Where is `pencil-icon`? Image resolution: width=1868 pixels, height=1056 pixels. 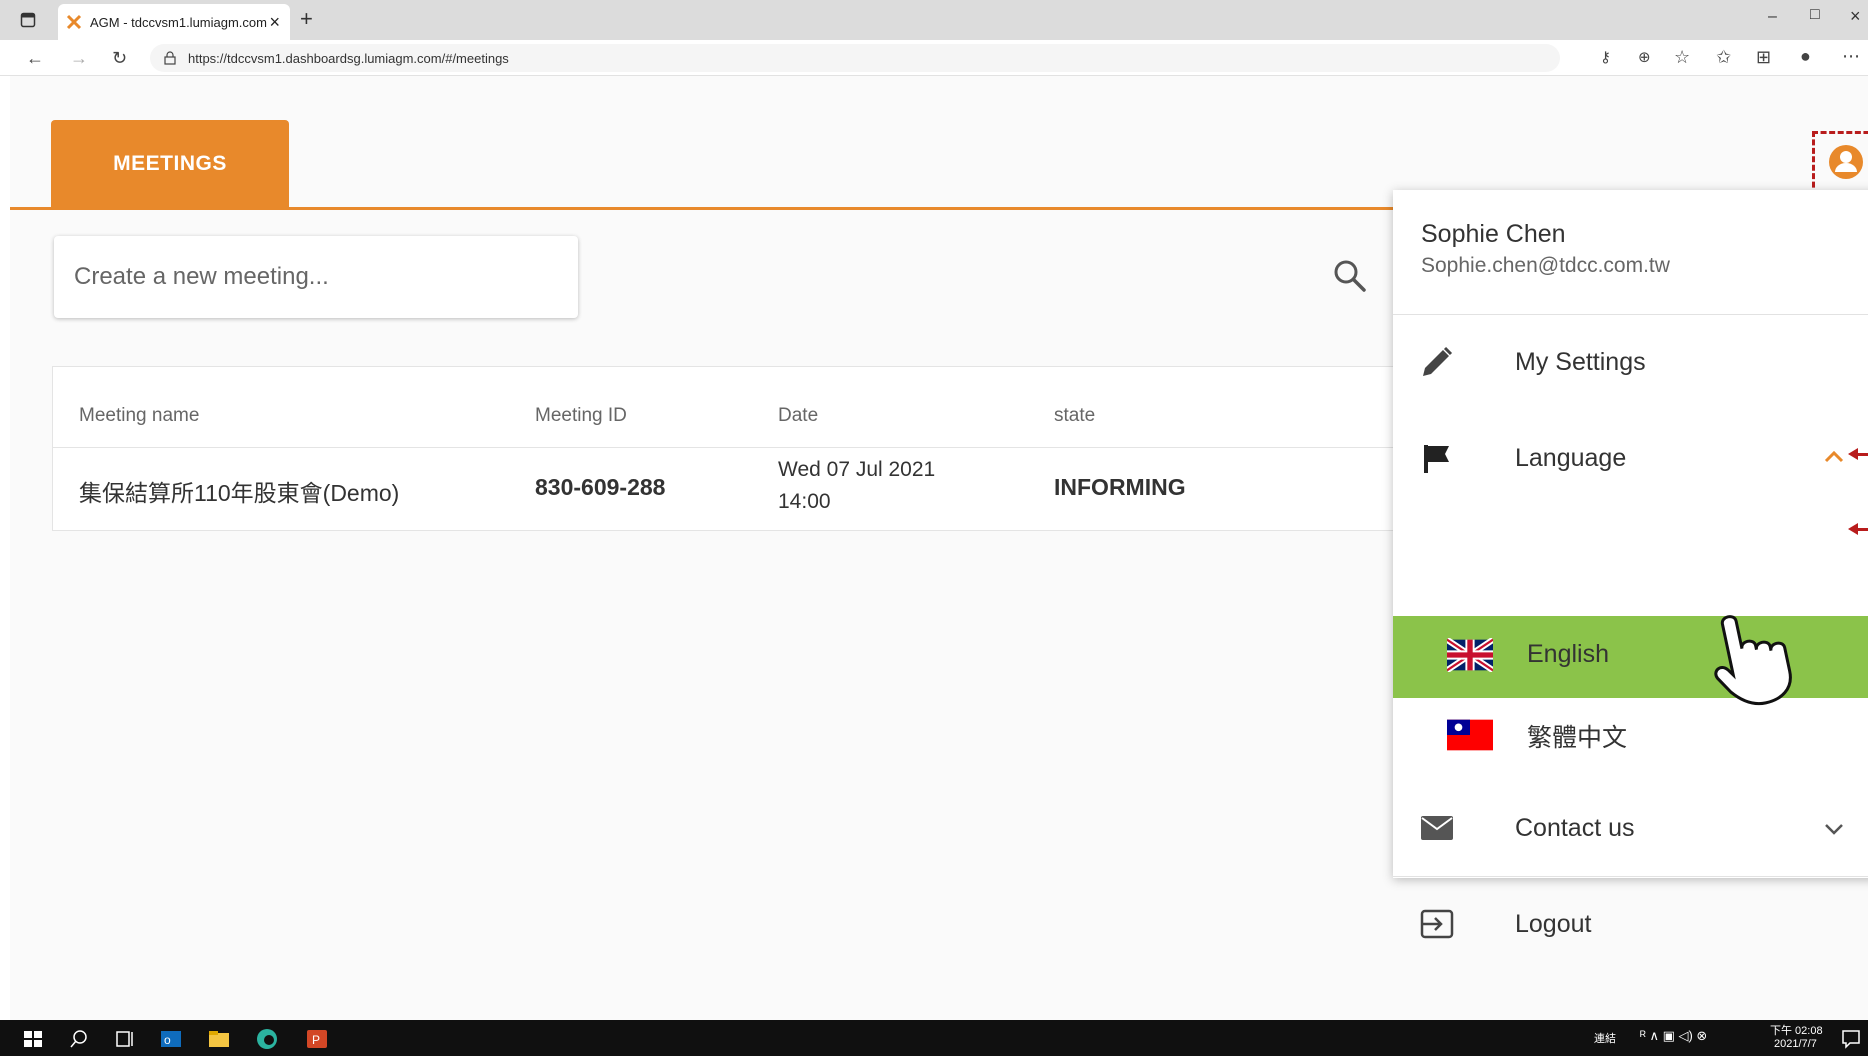
pencil-icon is located at coordinates (1438, 361).